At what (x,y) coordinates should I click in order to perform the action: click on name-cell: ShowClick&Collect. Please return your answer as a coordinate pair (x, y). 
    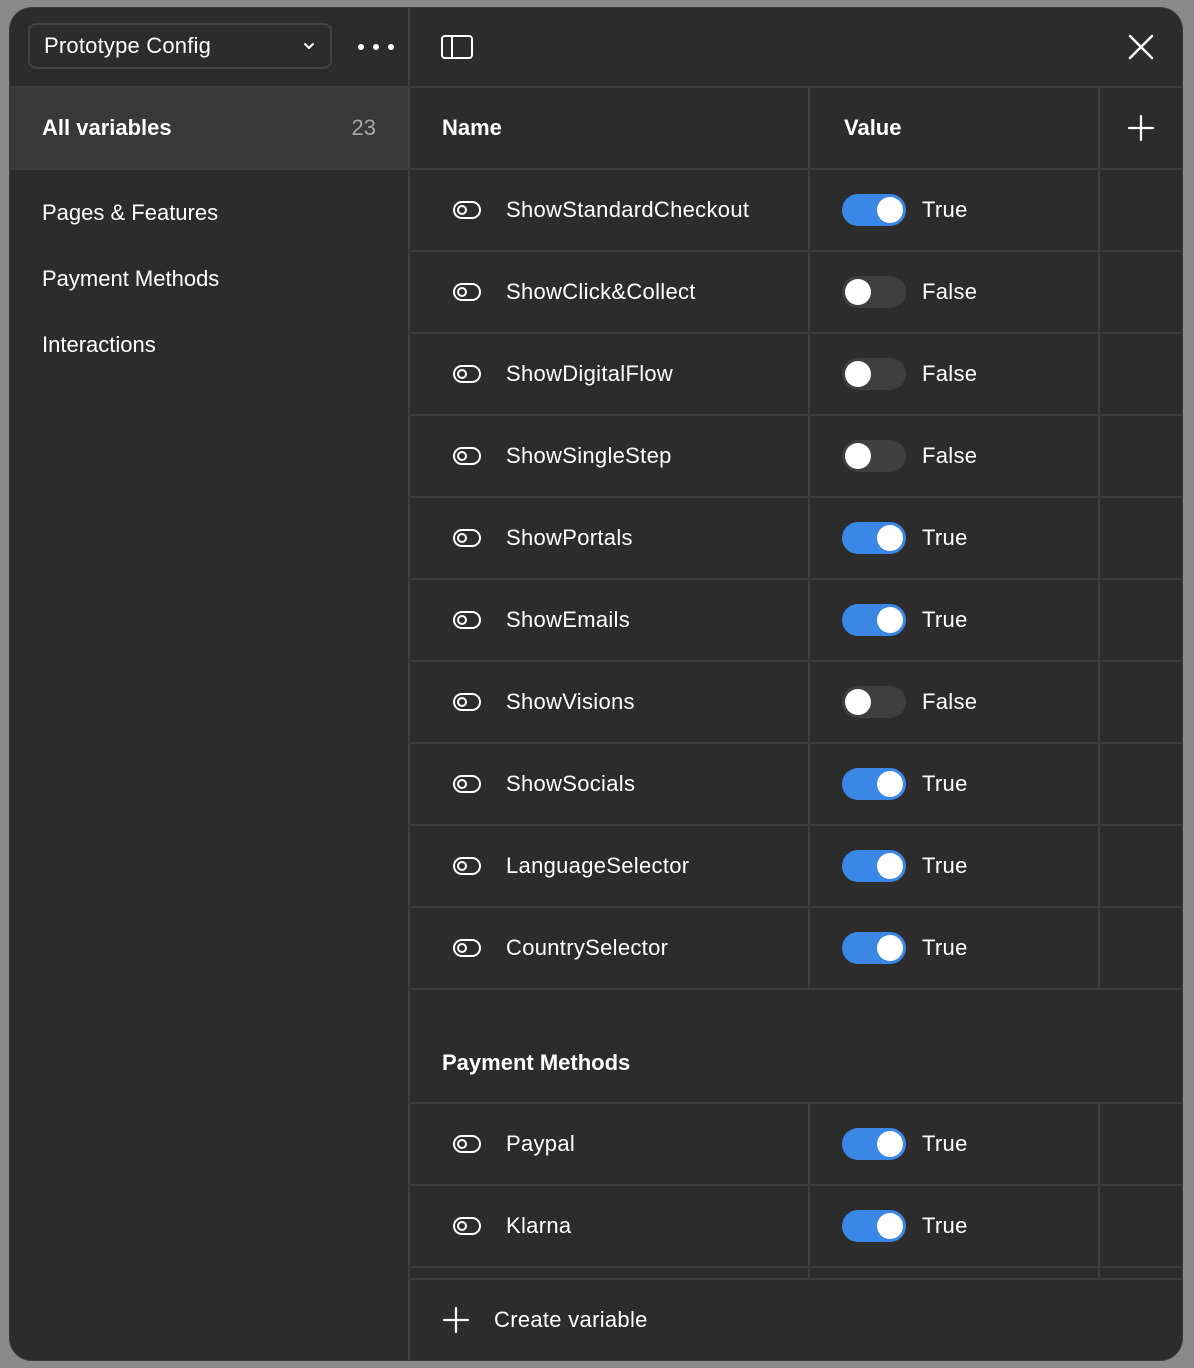
    Looking at the image, I should click on (610, 292).